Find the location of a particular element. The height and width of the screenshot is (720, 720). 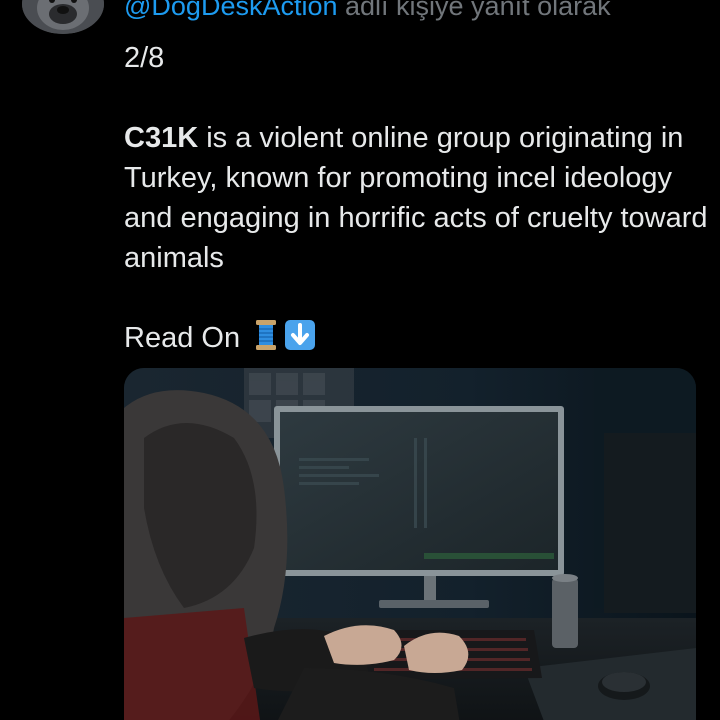

dog-avatar-icon is located at coordinates (63, 17).